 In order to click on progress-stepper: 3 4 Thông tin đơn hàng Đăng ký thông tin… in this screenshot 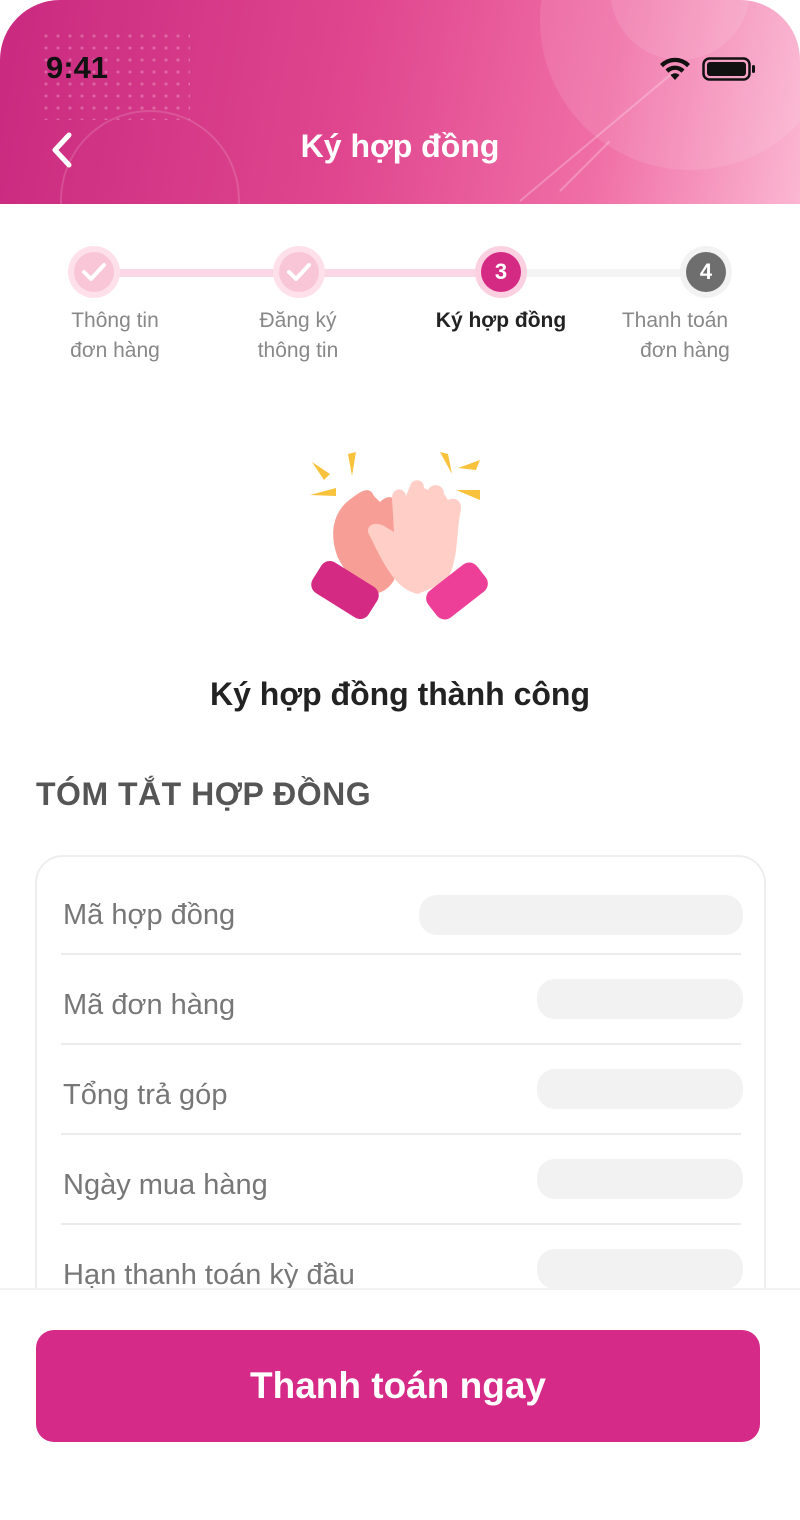, I will do `click(400, 300)`.